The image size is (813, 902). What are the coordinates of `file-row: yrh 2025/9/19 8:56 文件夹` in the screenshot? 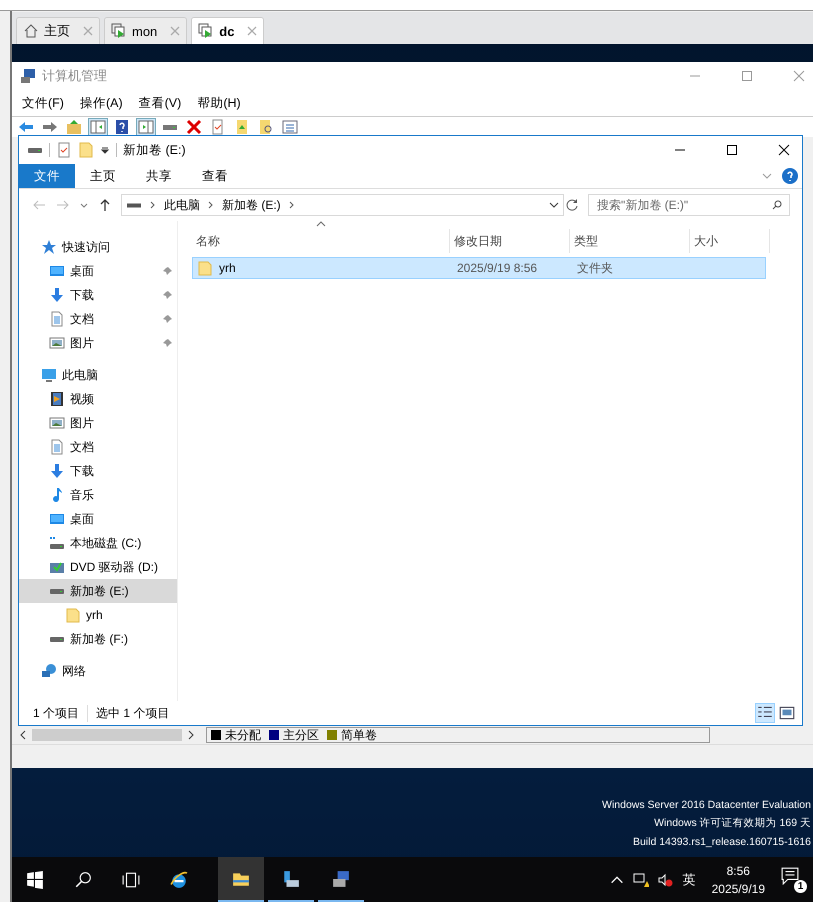 It's located at (479, 268).